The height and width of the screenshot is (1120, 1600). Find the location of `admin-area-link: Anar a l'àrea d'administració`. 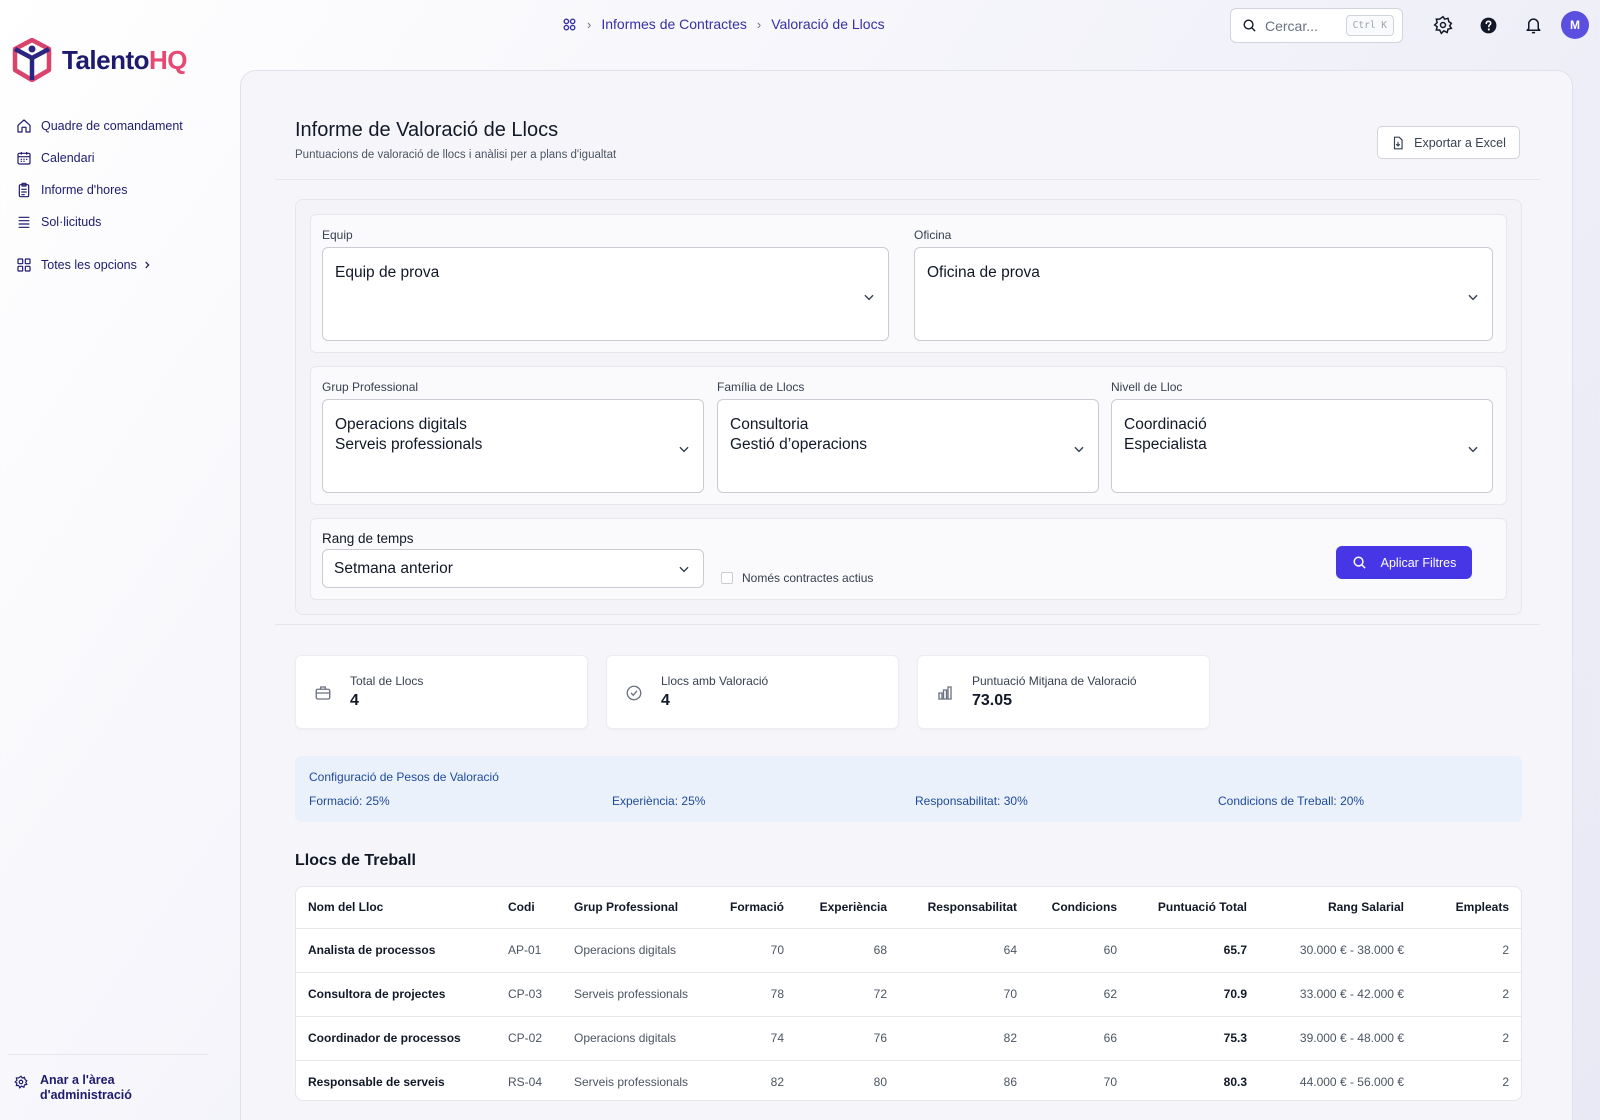

admin-area-link: Anar a l'àrea d'administració is located at coordinates (108, 1078).